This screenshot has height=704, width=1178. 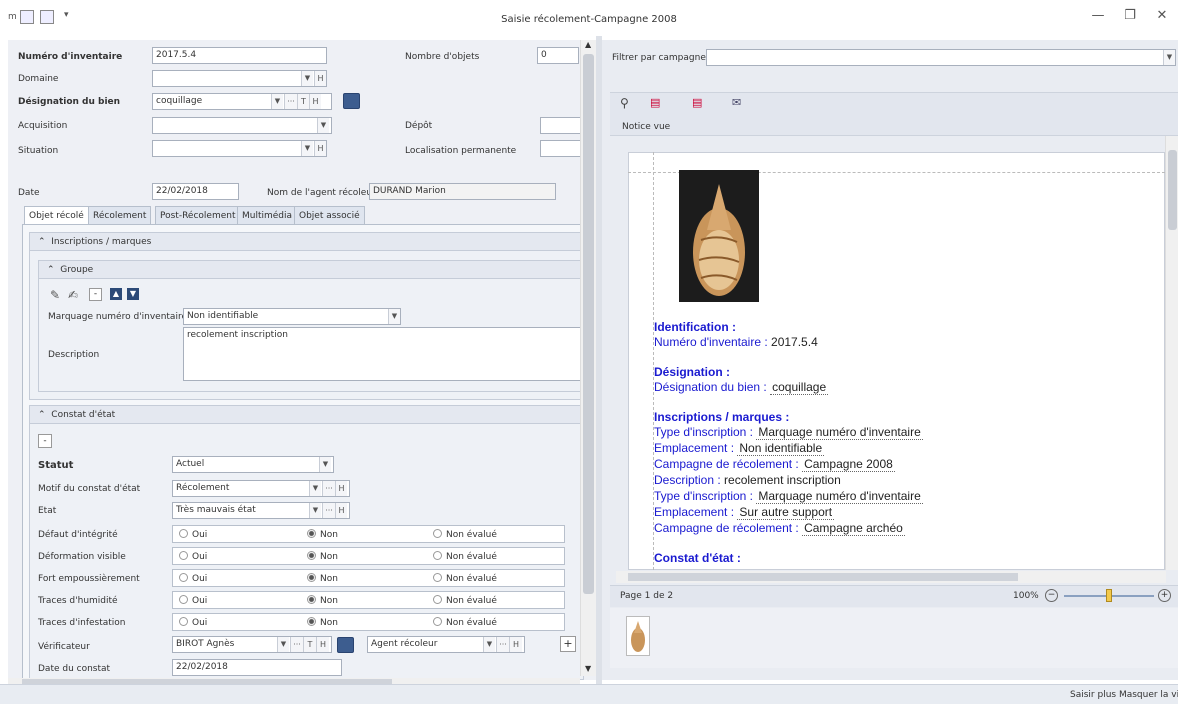 What do you see at coordinates (120, 215) in the screenshot?
I see `tab-recolement: Récolement` at bounding box center [120, 215].